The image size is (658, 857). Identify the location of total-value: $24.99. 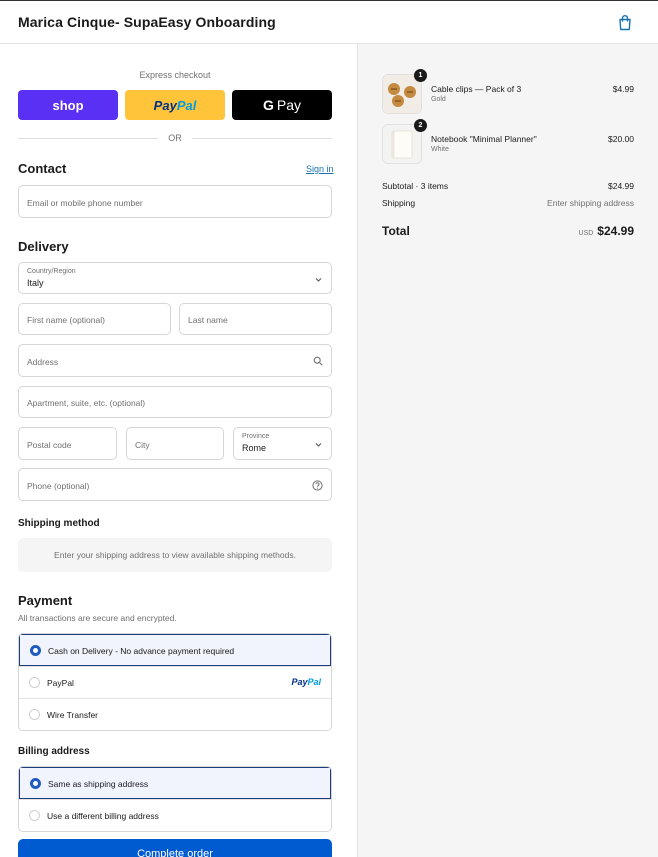
(615, 231).